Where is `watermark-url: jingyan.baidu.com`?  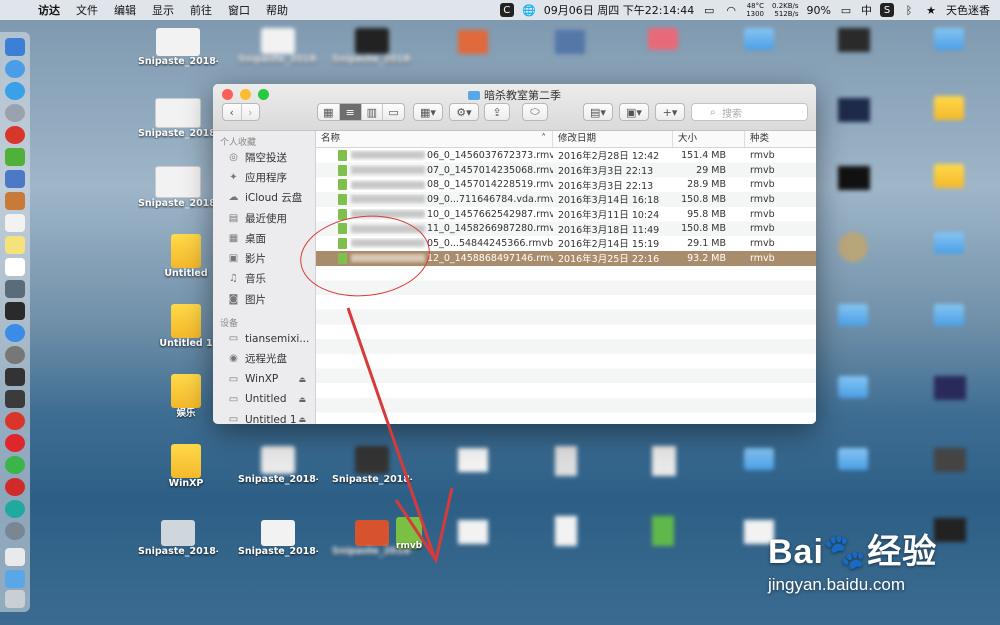 watermark-url: jingyan.baidu.com is located at coordinates (837, 584).